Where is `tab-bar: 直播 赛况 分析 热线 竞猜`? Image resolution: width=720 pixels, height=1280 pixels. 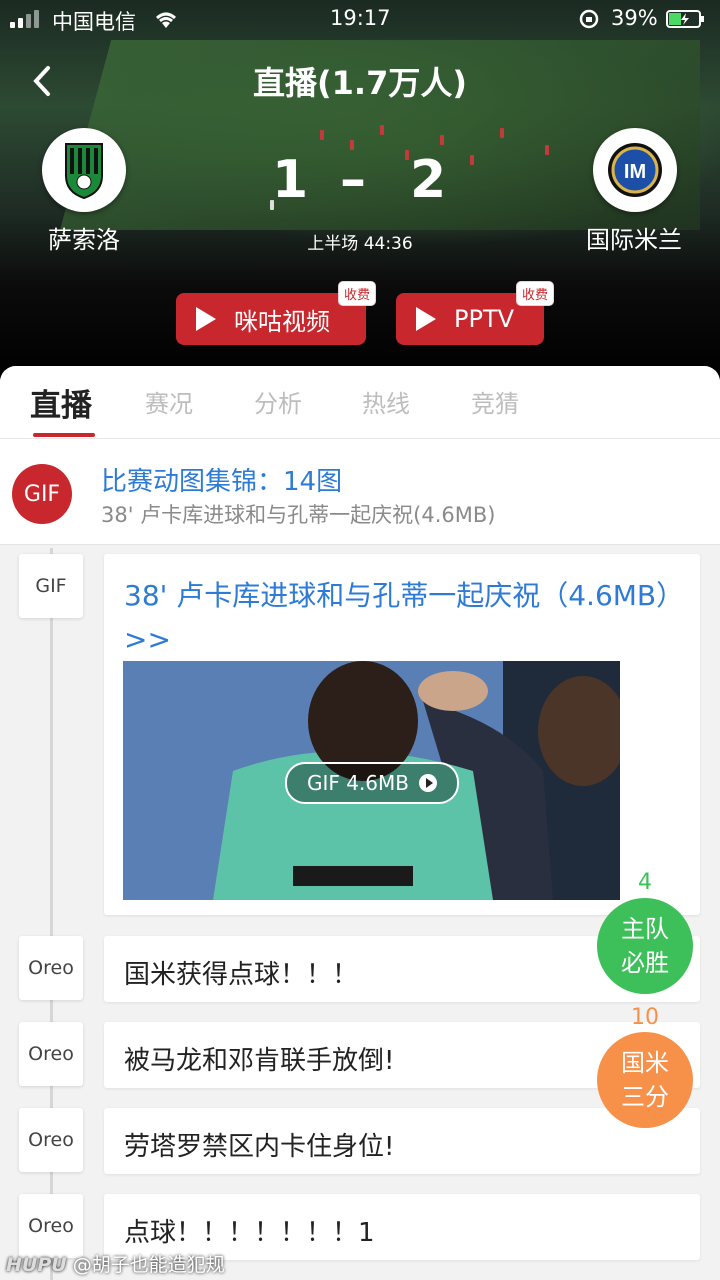 tab-bar: 直播 赛况 分析 热线 竞猜 is located at coordinates (360, 402).